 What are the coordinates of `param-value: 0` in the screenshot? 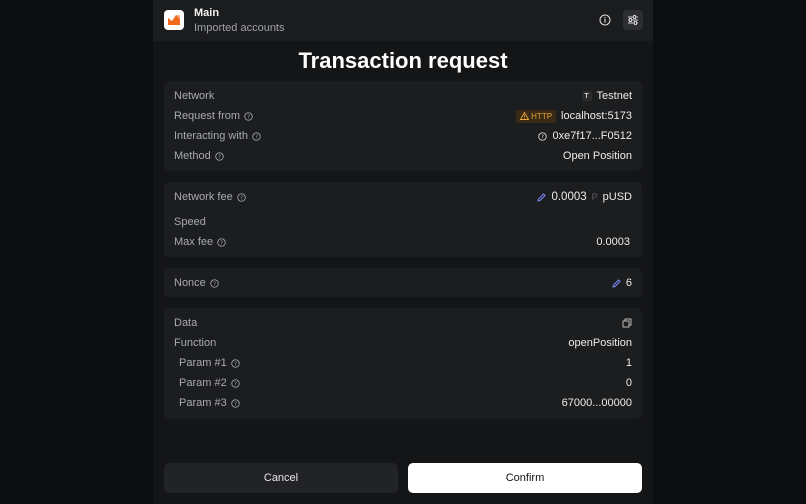 It's located at (628, 383).